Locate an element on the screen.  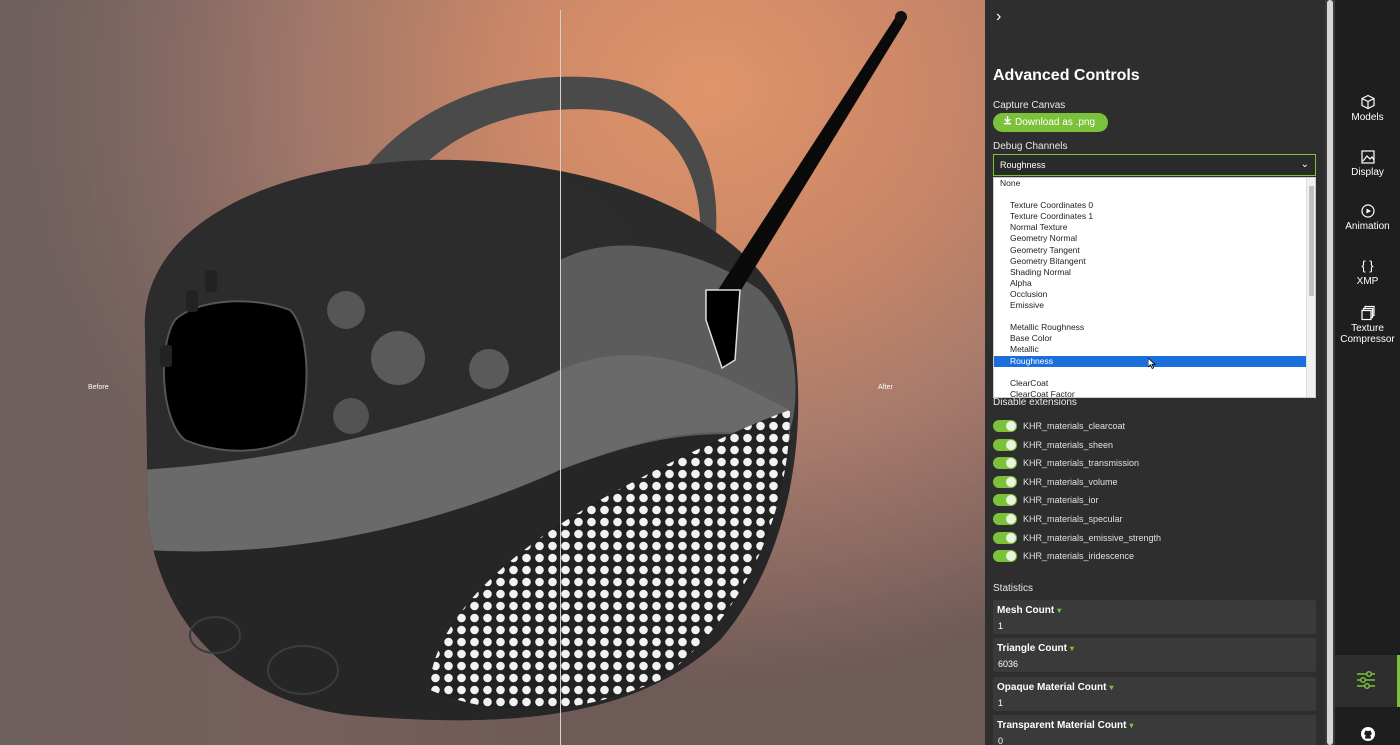
debug-option: Occlusion is located at coordinates (1154, 294).